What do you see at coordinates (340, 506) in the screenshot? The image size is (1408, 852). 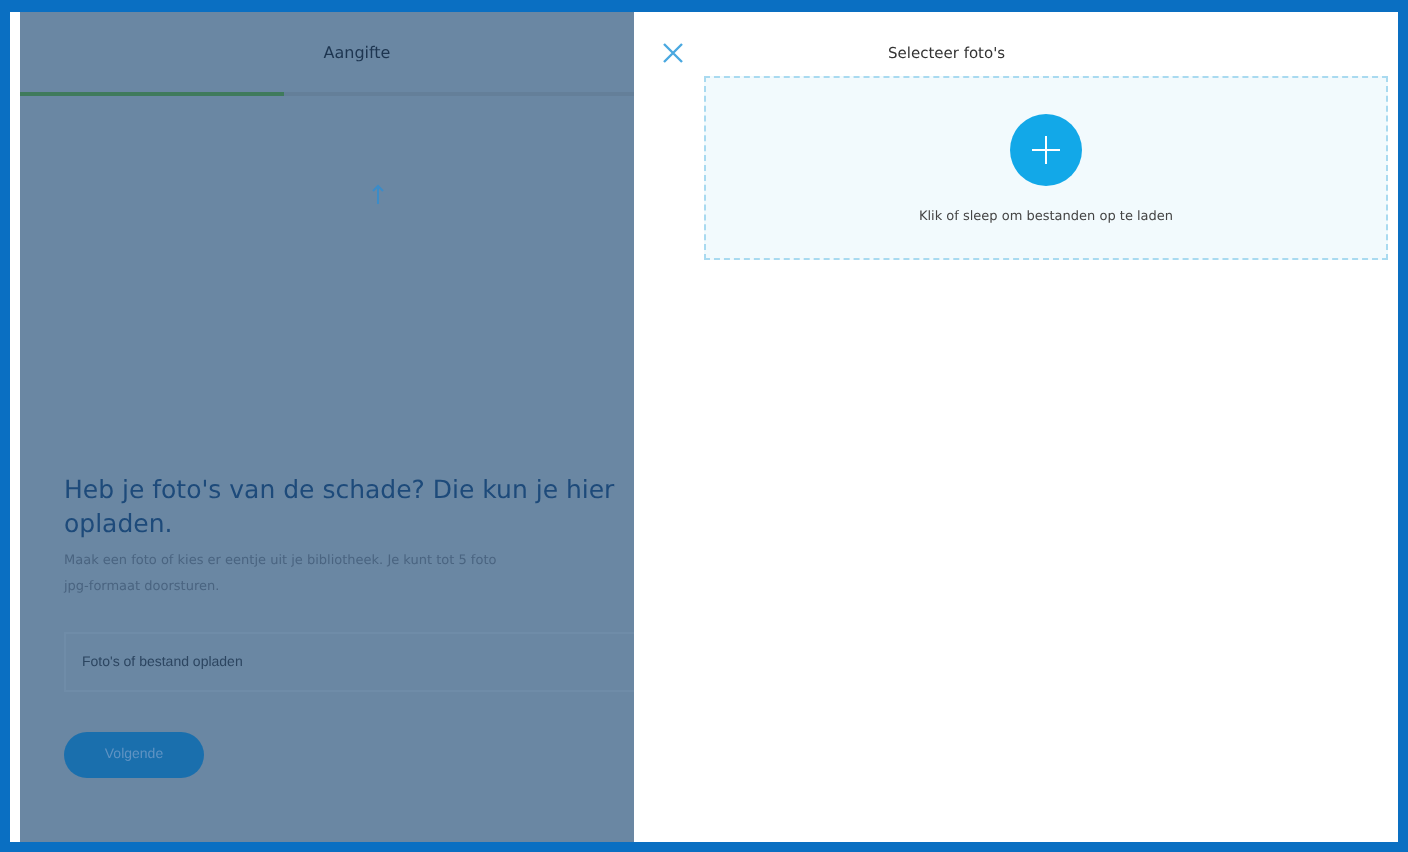 I see `heading: Heb je foto's van de schade? Die kun je hier opladen.` at bounding box center [340, 506].